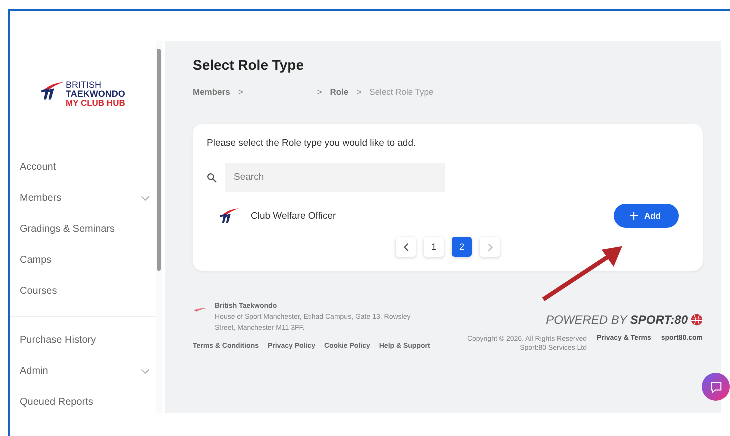 Image resolution: width=730 pixels, height=436 pixels. I want to click on previous-page-button, so click(406, 247).